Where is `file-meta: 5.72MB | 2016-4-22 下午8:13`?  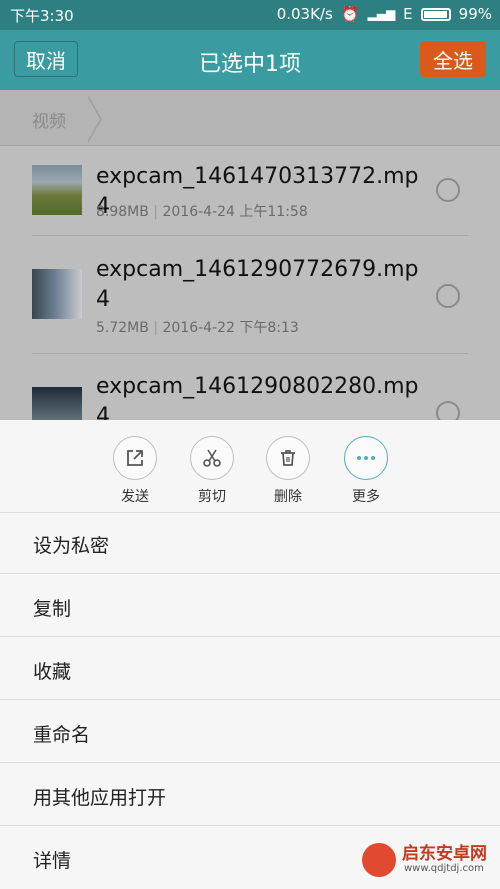
file-meta: 5.72MB | 2016-4-22 下午8:13 is located at coordinates (197, 327).